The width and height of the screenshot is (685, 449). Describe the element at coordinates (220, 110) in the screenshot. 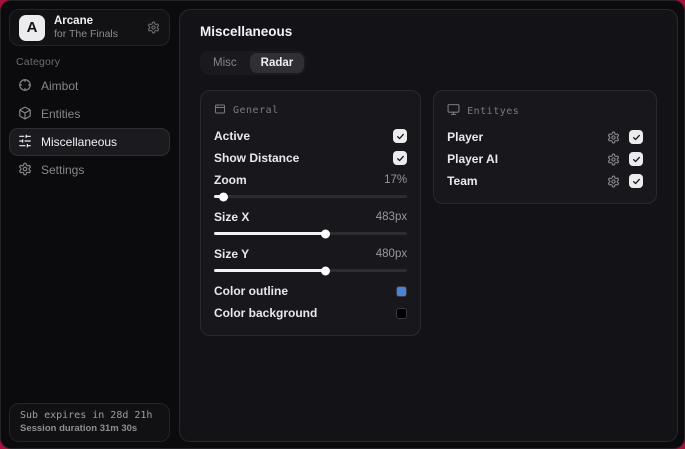

I see `window-icon` at that location.